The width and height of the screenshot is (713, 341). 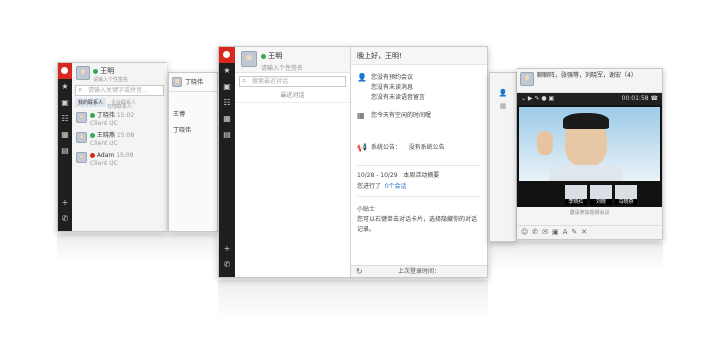 What do you see at coordinates (182, 130) in the screenshot?
I see `message-sender: 丁晓伟` at bounding box center [182, 130].